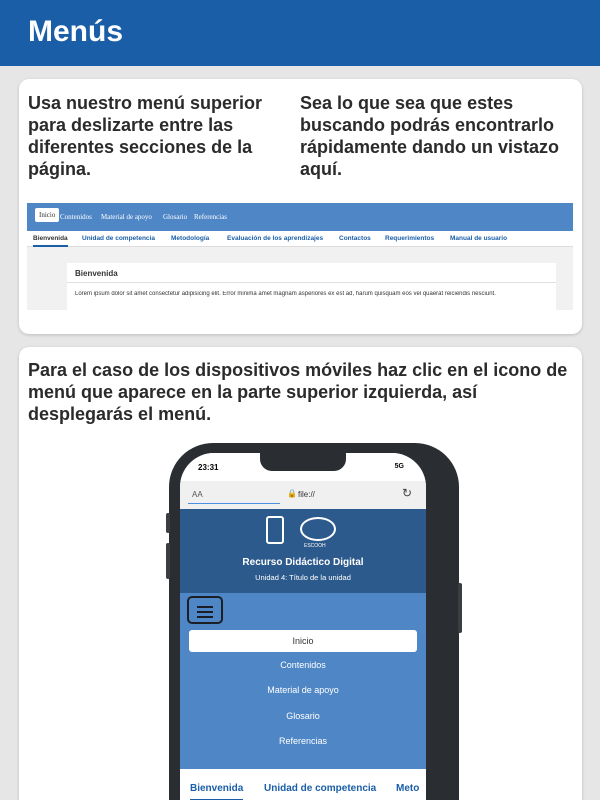 The height and width of the screenshot is (800, 600). I want to click on desk-tab-metodologia: Metodología, so click(190, 238).